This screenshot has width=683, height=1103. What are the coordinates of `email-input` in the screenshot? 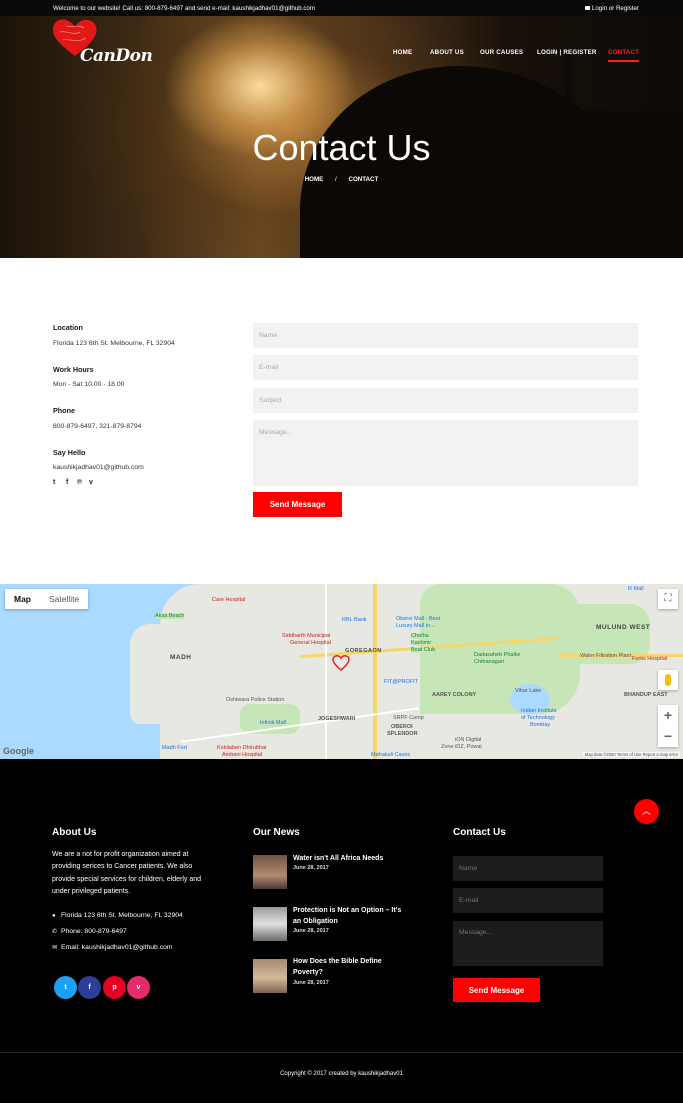 It's located at (445, 367).